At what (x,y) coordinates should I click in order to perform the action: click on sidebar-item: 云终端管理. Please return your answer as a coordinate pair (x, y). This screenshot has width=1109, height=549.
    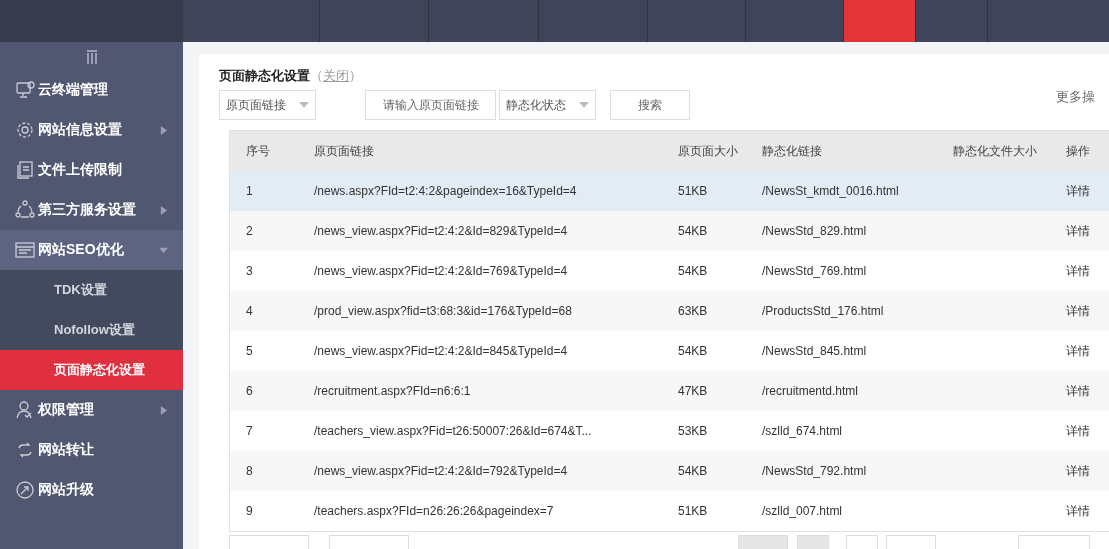
    Looking at the image, I should click on (91, 90).